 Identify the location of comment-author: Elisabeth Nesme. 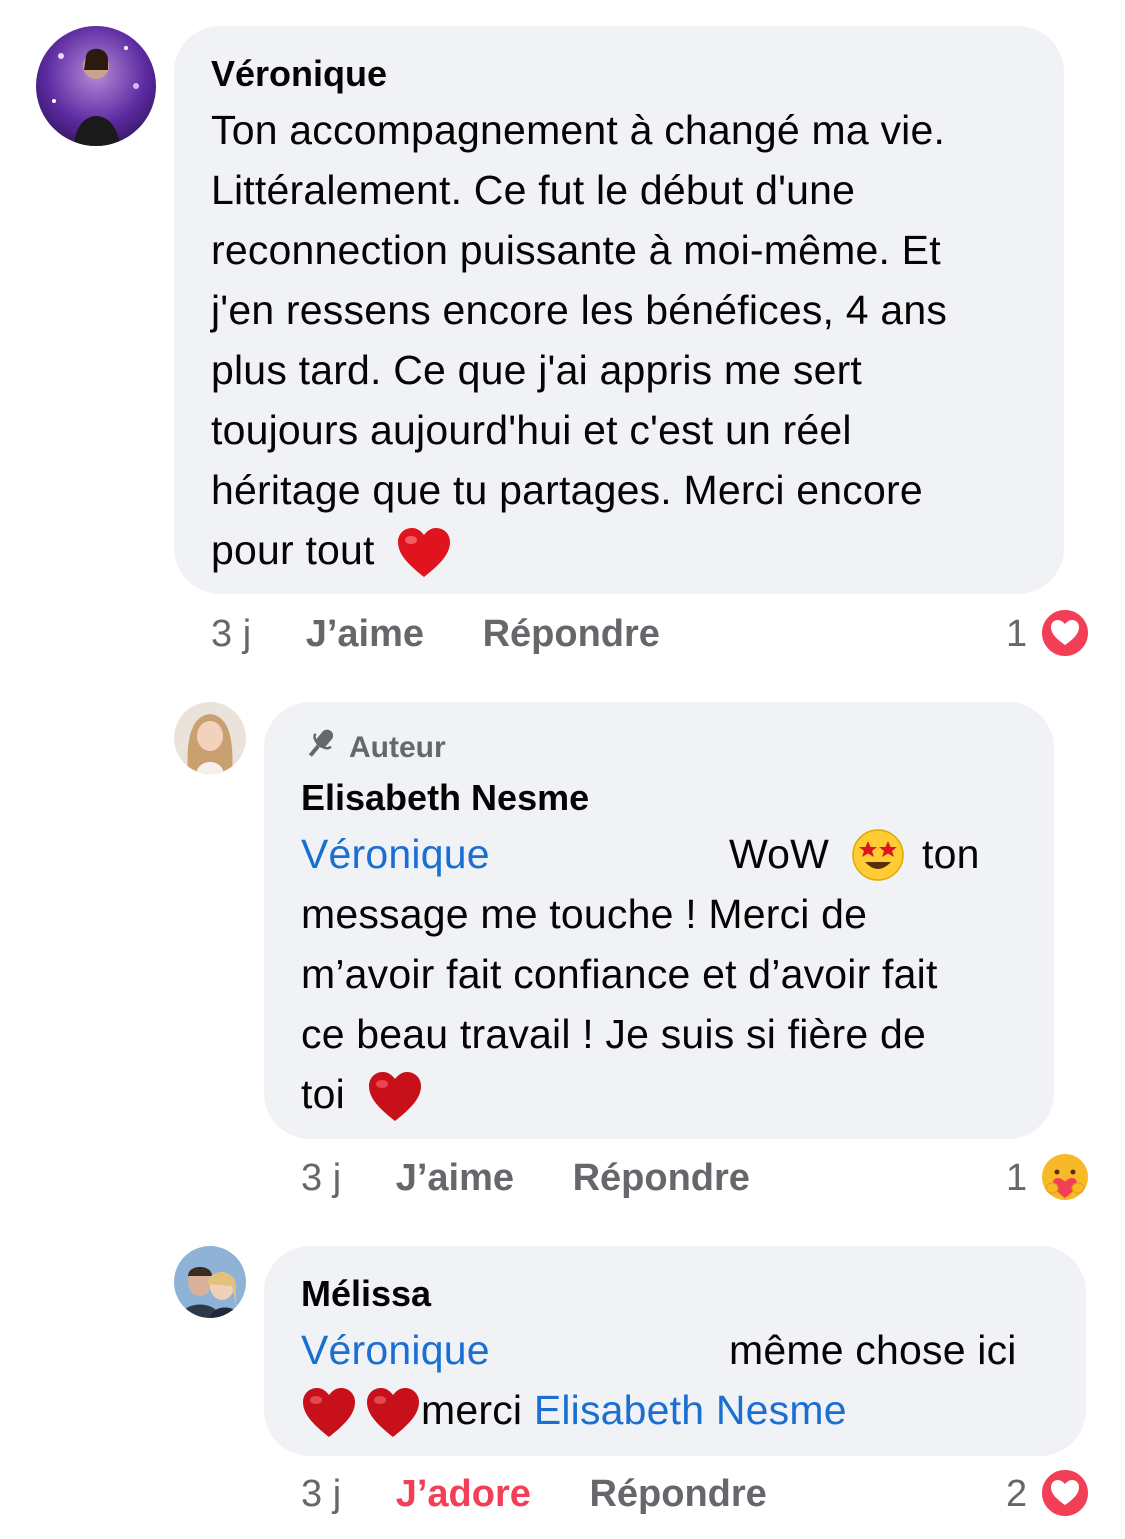
(659, 798).